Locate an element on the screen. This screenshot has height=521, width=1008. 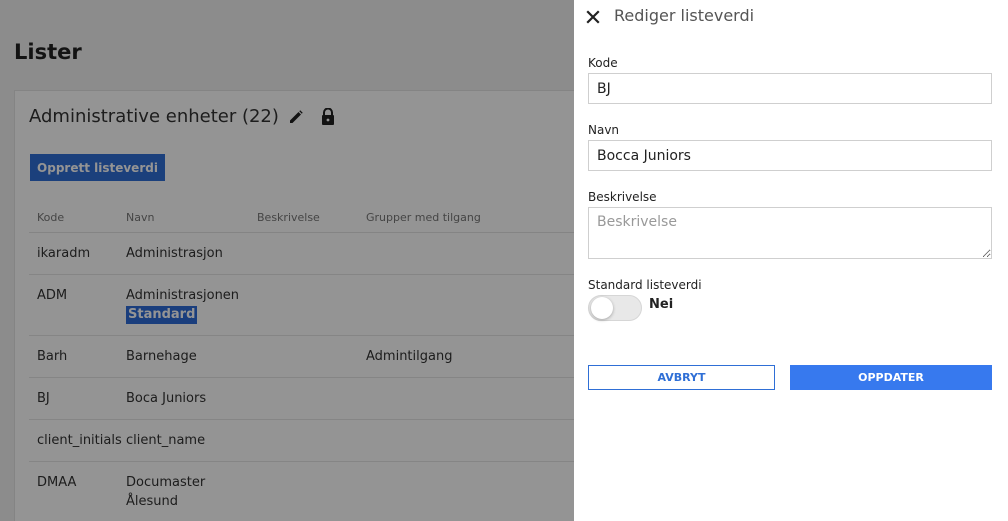
kode-label: Kode is located at coordinates (603, 63).